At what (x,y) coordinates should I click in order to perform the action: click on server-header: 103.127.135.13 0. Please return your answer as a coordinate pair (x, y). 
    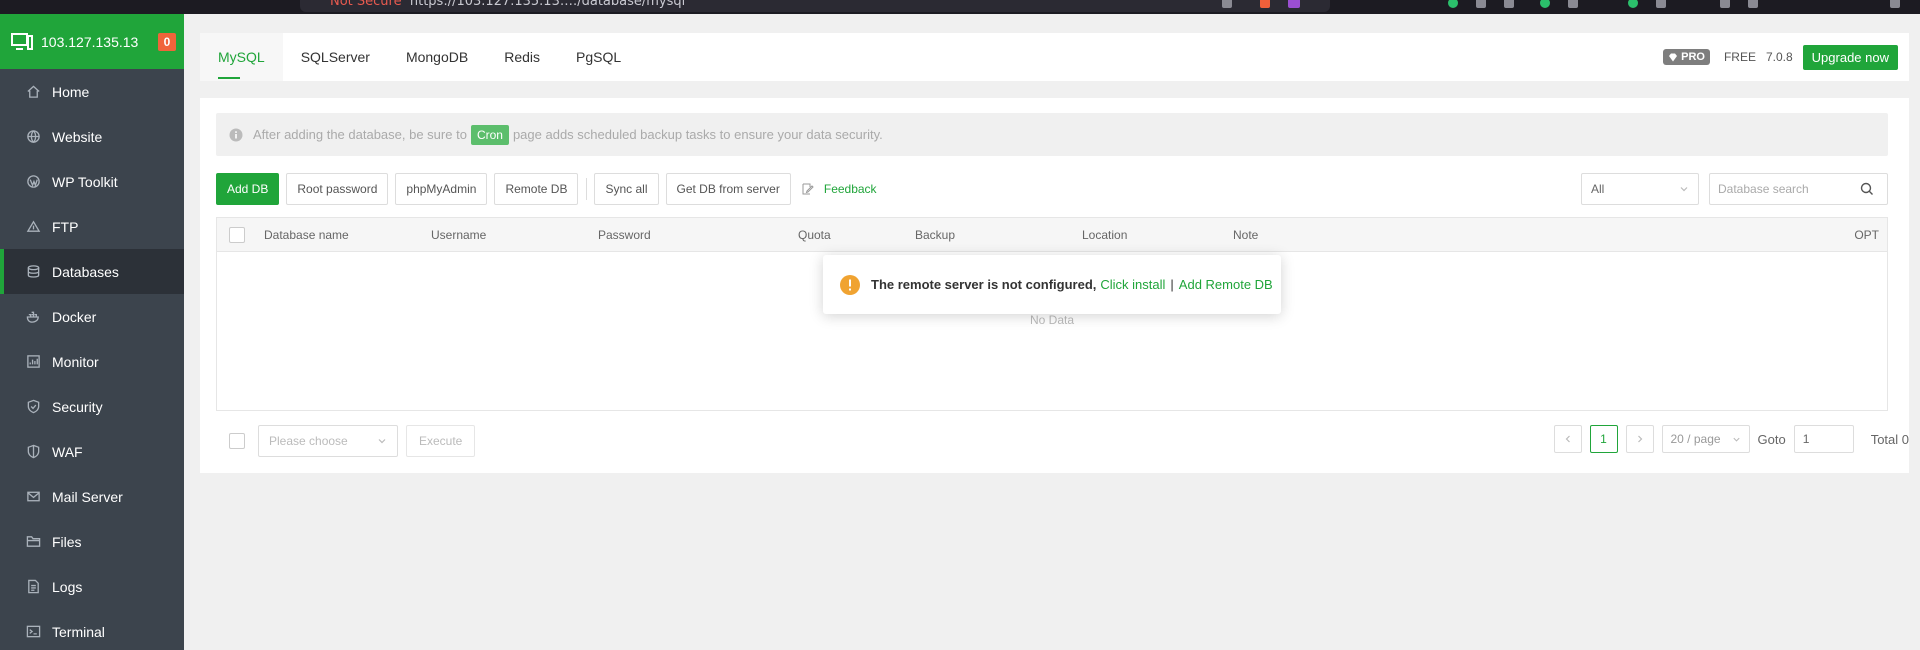
    Looking at the image, I should click on (92, 41).